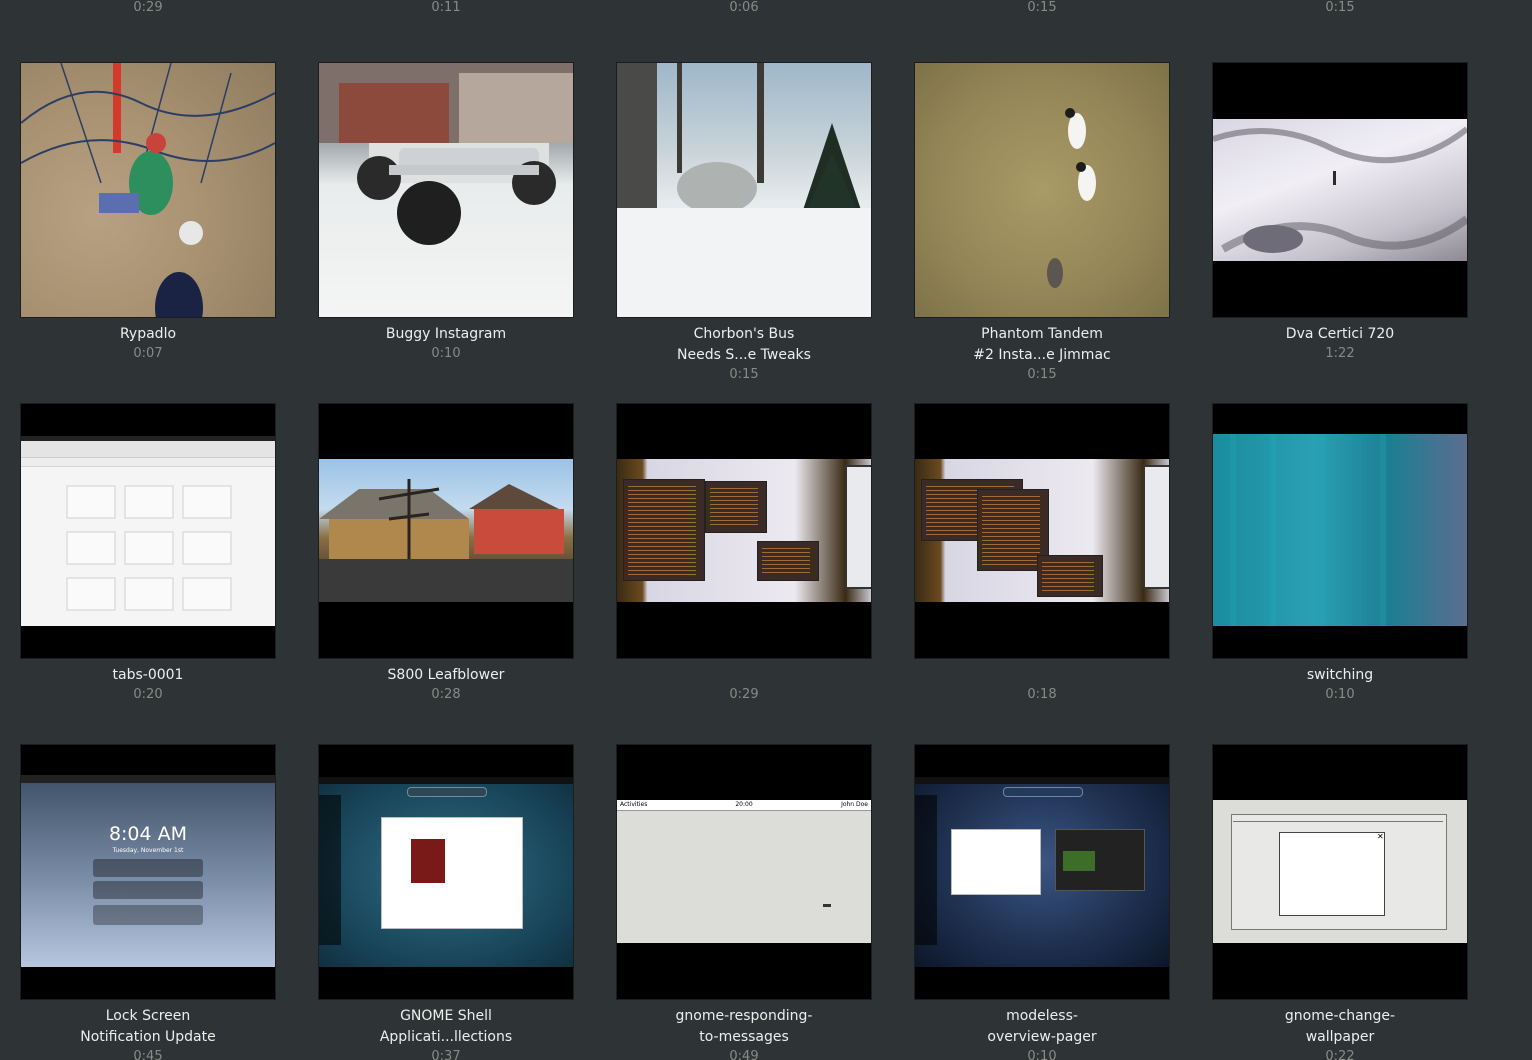 The image size is (1532, 1060). I want to click on video-duration: 0:37, so click(446, 1054).